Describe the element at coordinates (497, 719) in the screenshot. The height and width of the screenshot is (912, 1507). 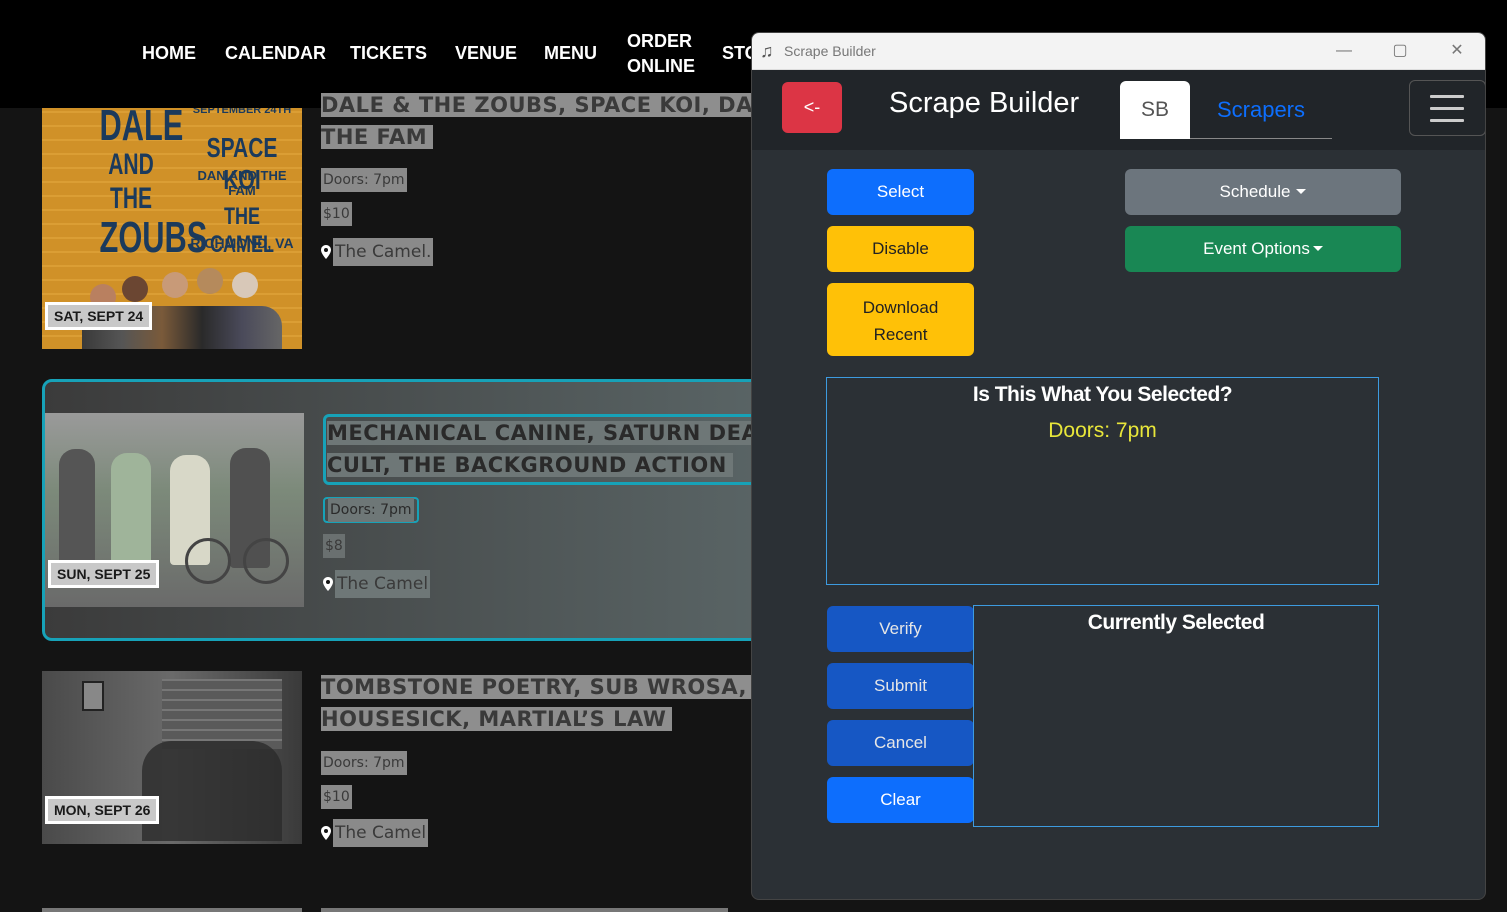
I see `event-title-line: HOUSESICK, MARTIAL’S LAW` at that location.